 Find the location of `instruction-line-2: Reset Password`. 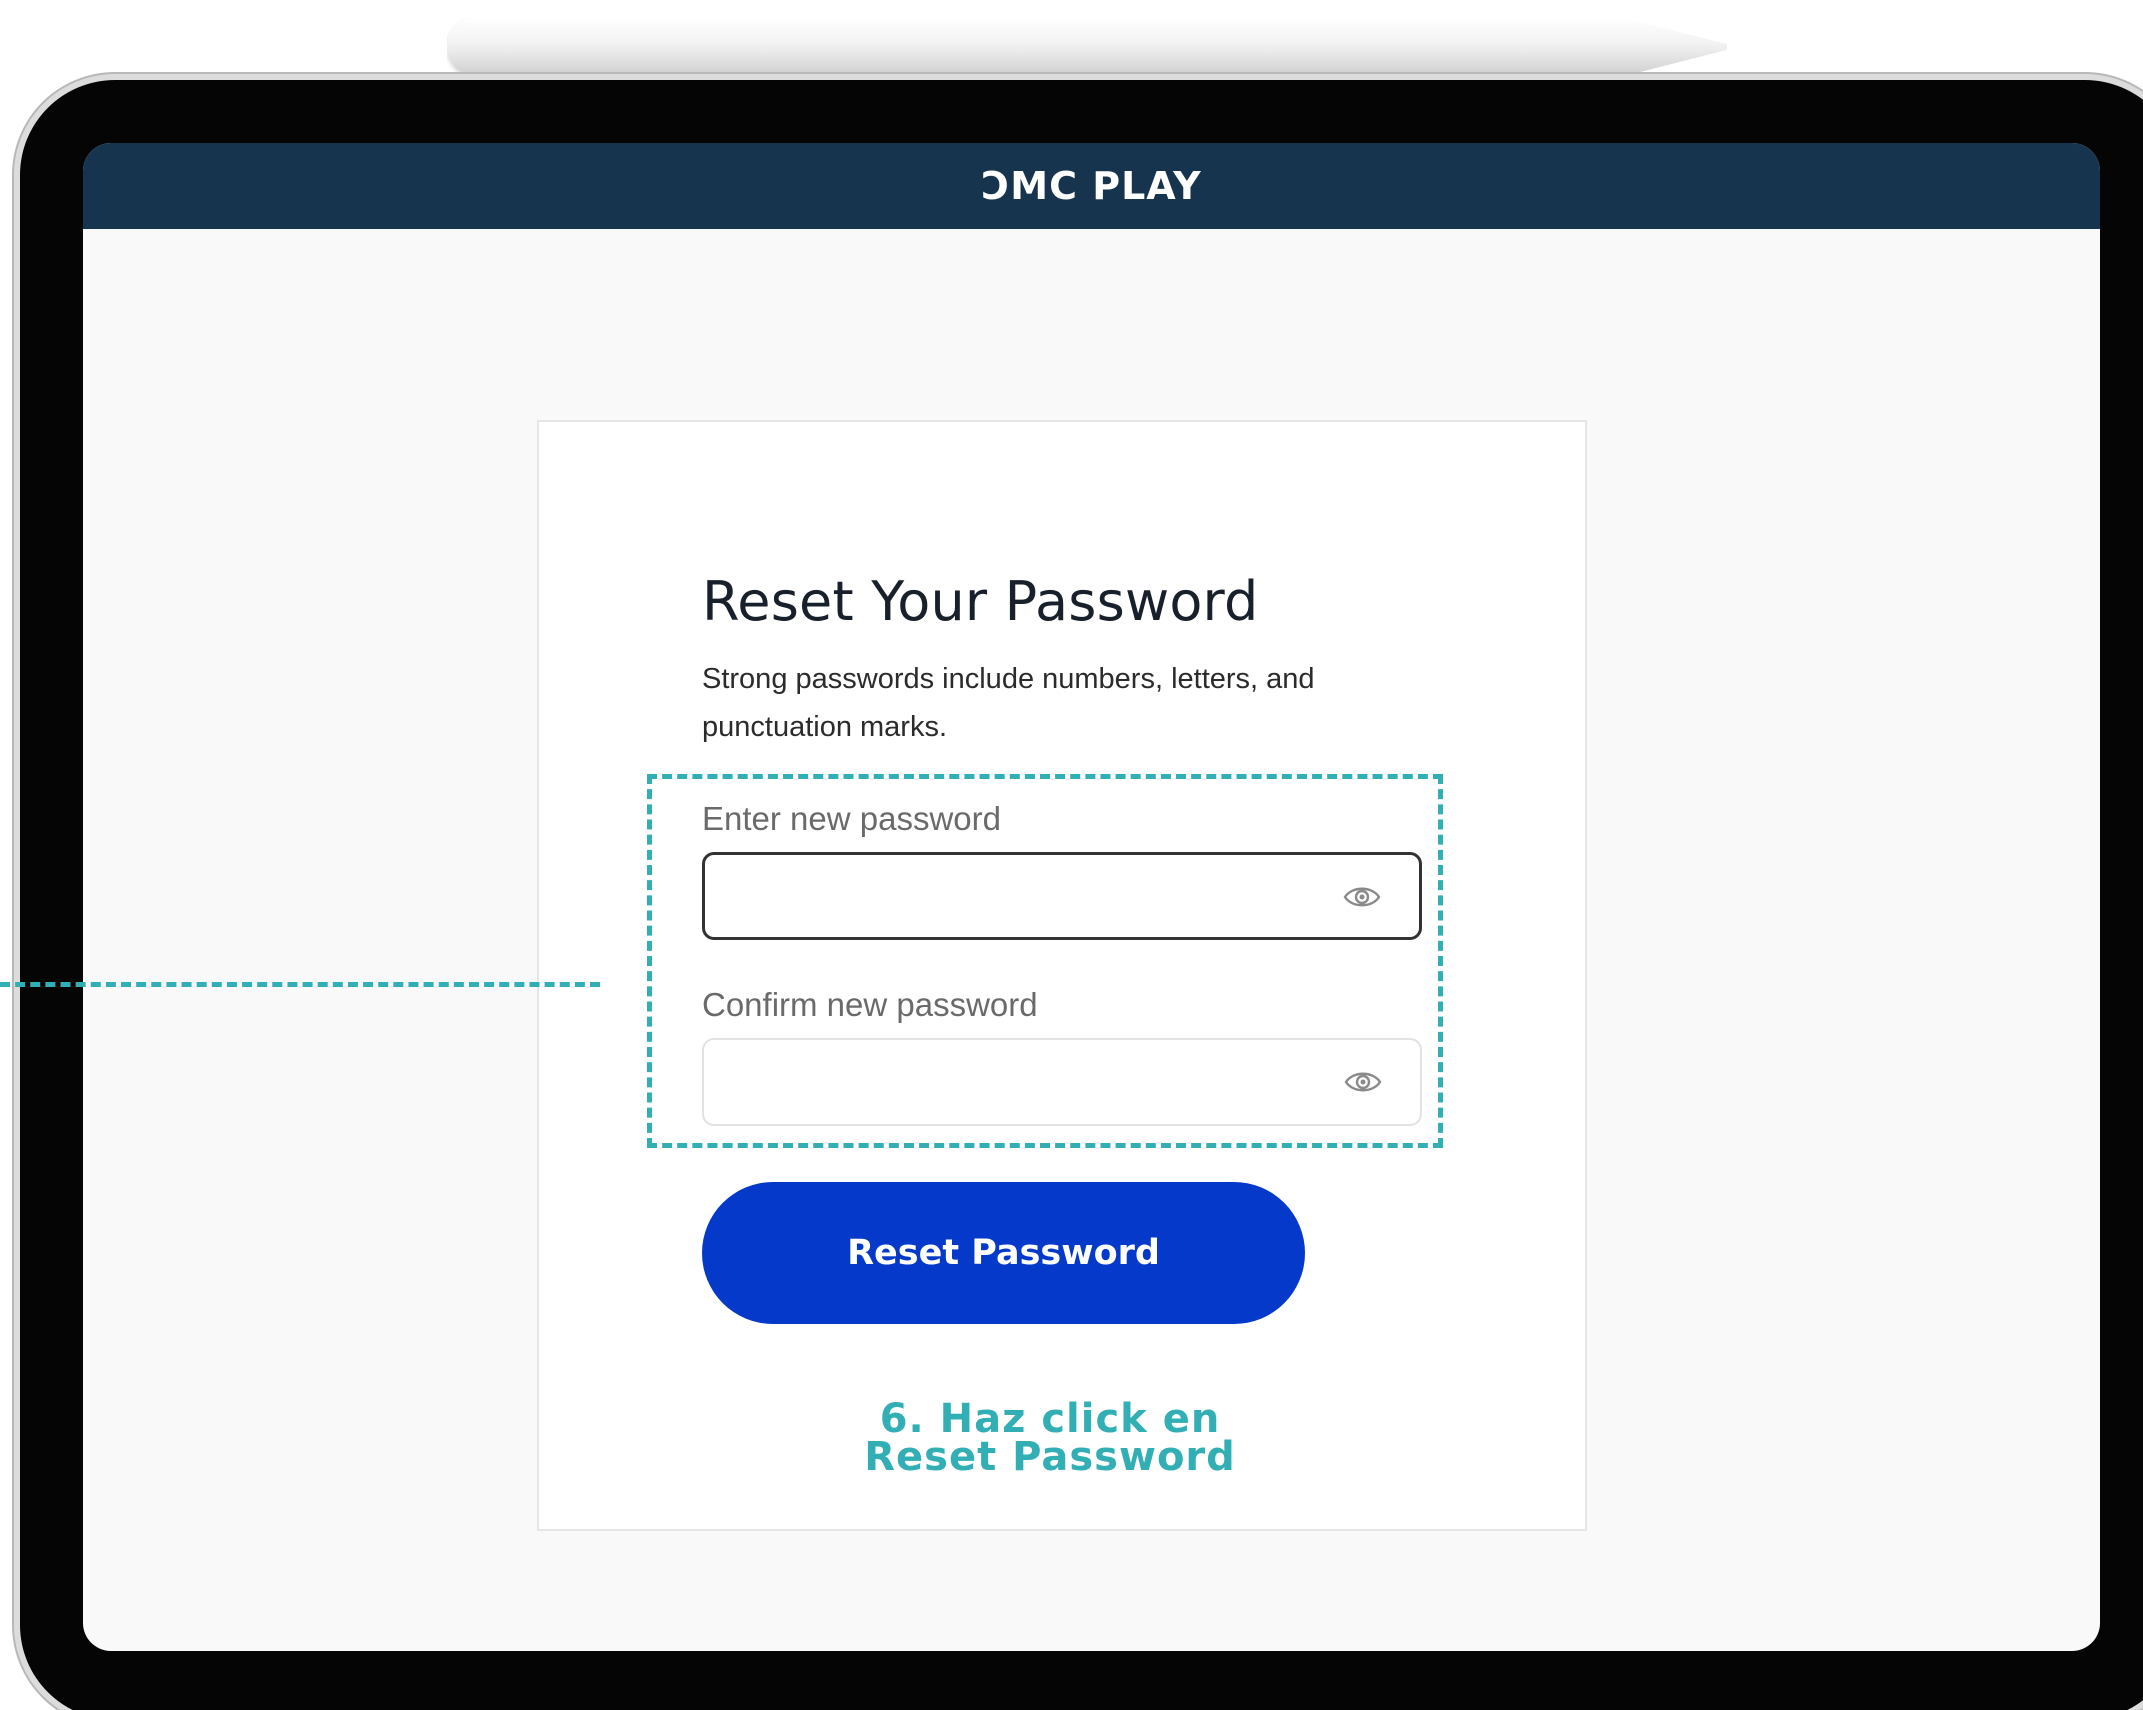

instruction-line-2: Reset Password is located at coordinates (1050, 1457).